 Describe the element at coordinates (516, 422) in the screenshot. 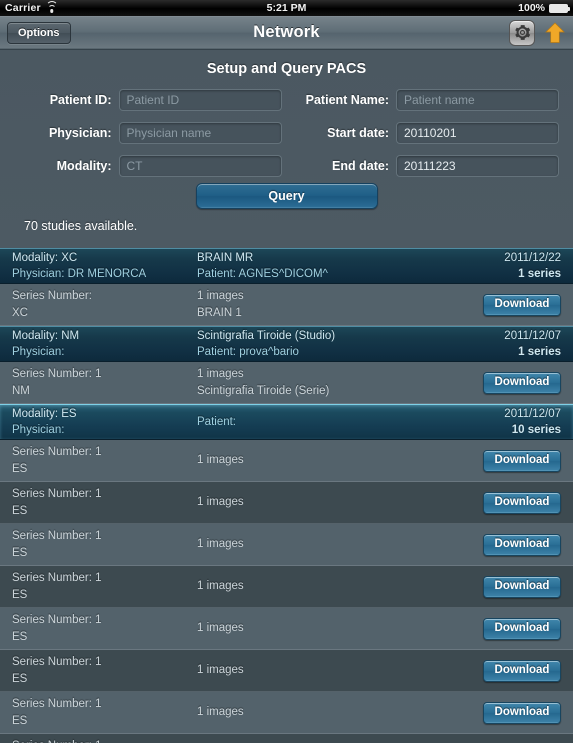

I see `study-meta-cell: 2011/12/07 10 series` at that location.